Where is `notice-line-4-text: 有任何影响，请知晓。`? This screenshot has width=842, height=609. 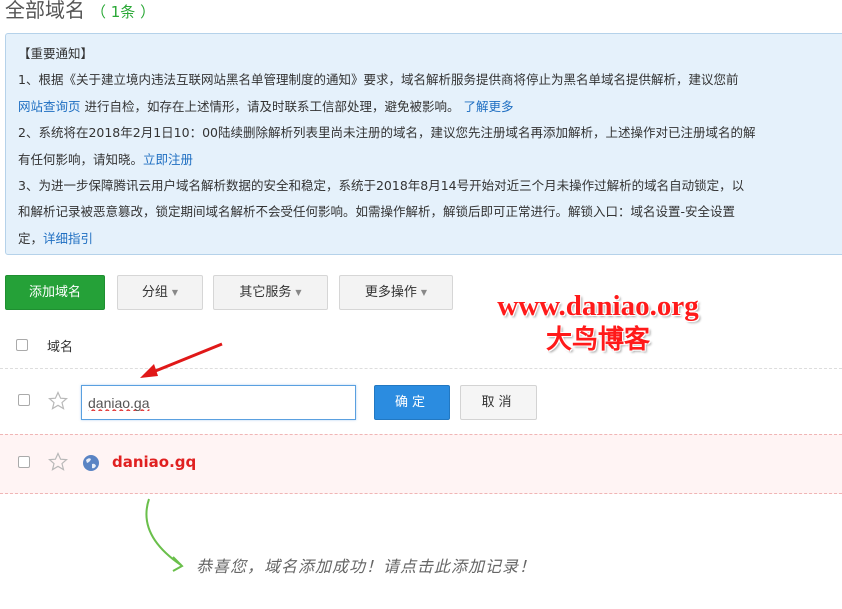
notice-line-4-text: 有任何影响，请知晓。 is located at coordinates (81, 159).